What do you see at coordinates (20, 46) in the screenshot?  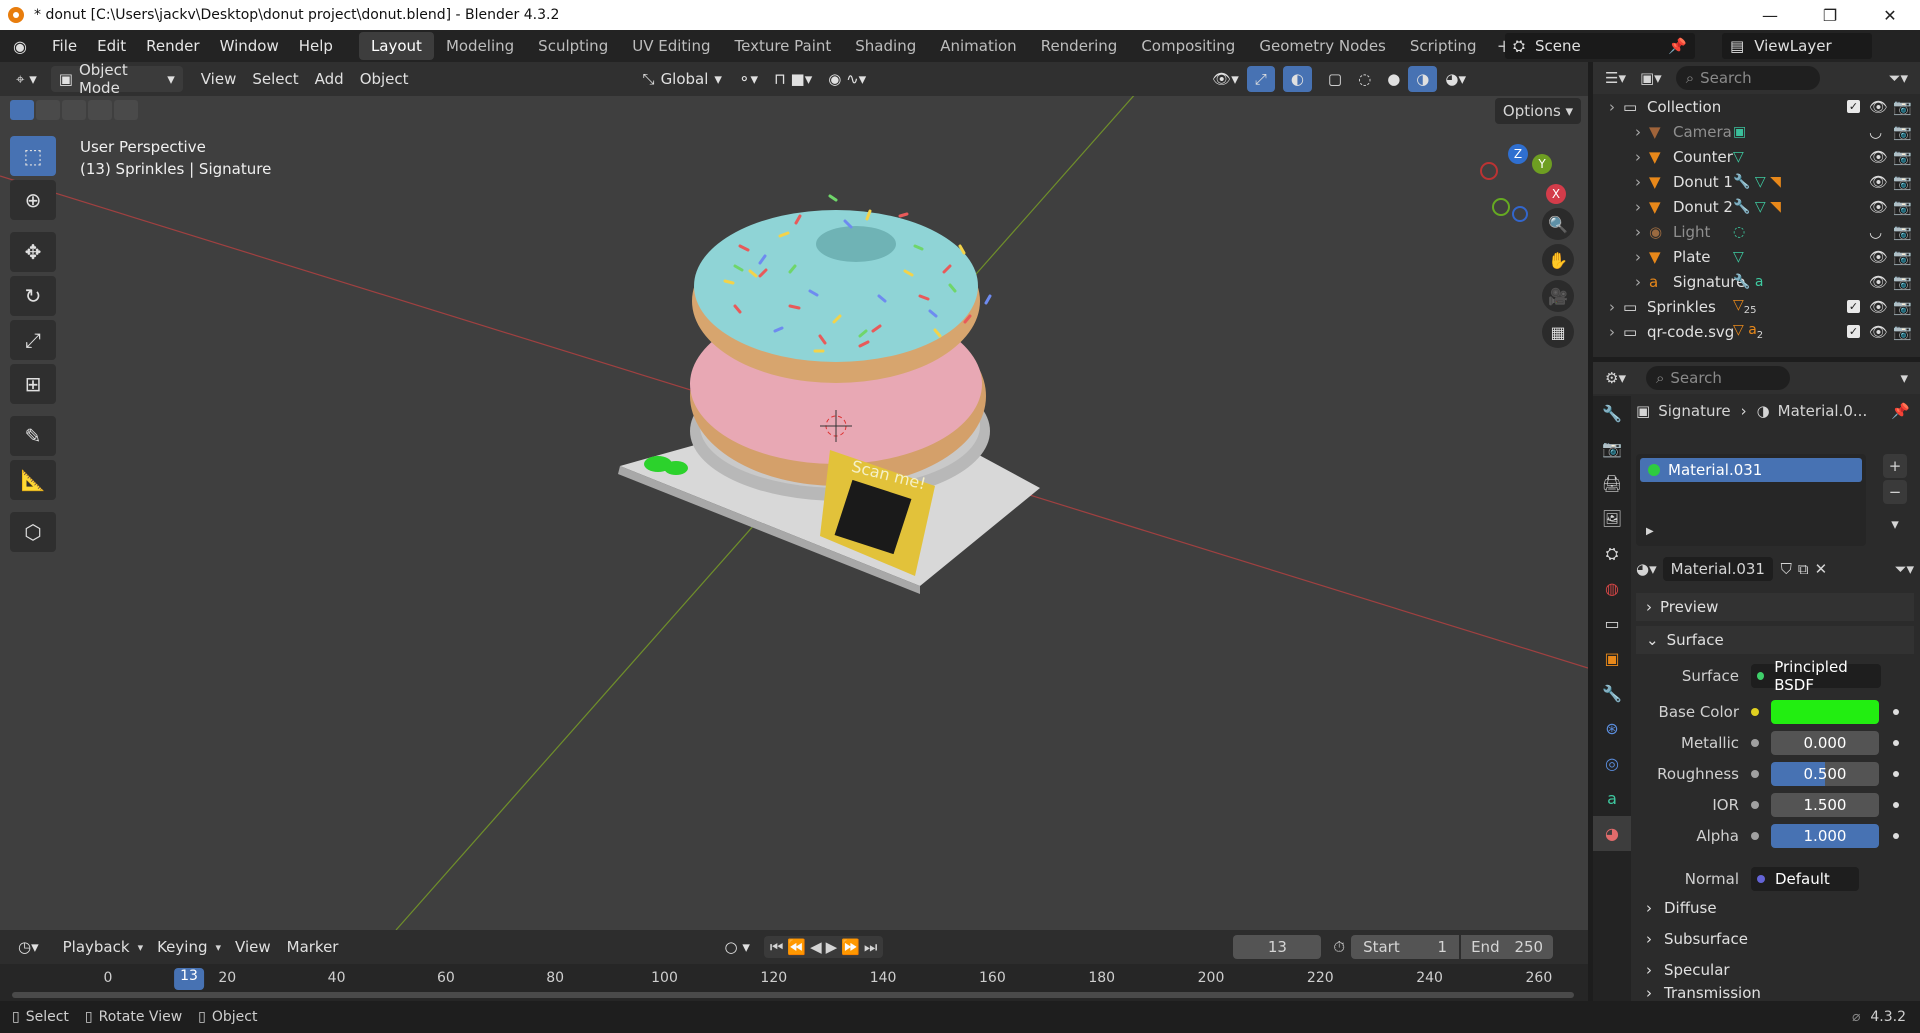 I see `blender-menu-icon: ◉` at bounding box center [20, 46].